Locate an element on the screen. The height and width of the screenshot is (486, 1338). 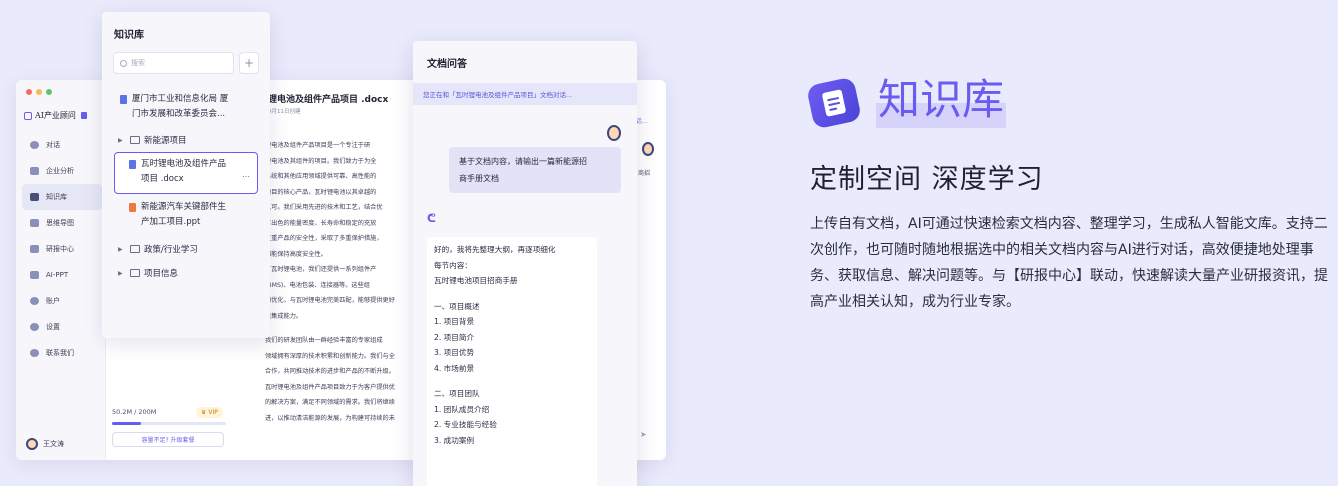
hero-subtitle: 定制空间 深度学习 is located at coordinates (927, 179).